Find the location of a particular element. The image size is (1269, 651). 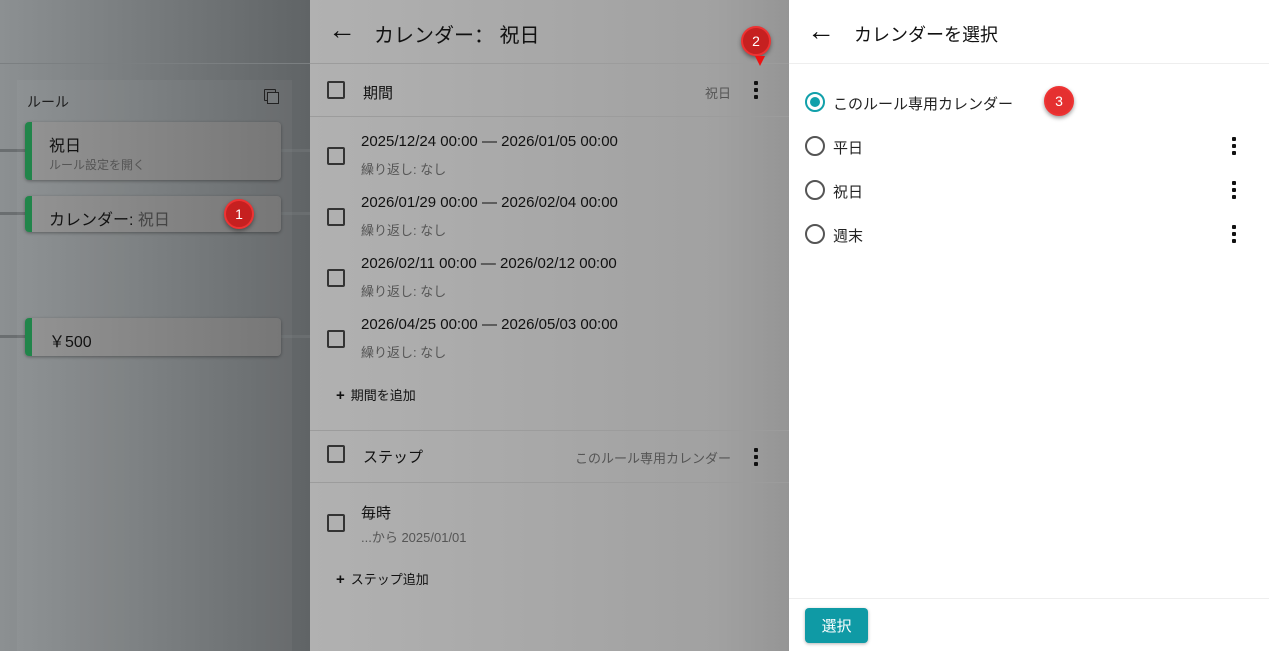

period-range: 2026/01/29 00:00 — 2026/02/04 00:00 is located at coordinates (489, 202).